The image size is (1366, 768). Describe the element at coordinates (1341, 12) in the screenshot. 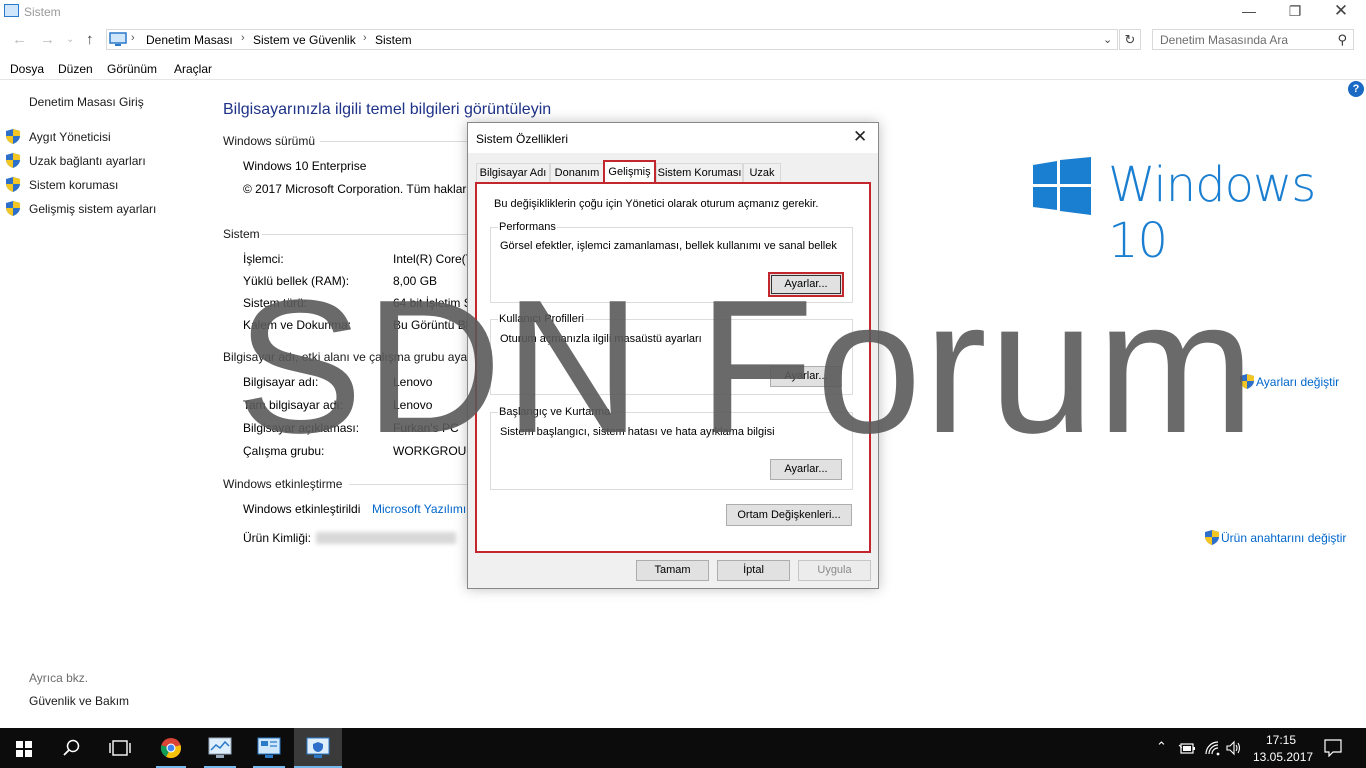

I see `close-button: ✕` at that location.